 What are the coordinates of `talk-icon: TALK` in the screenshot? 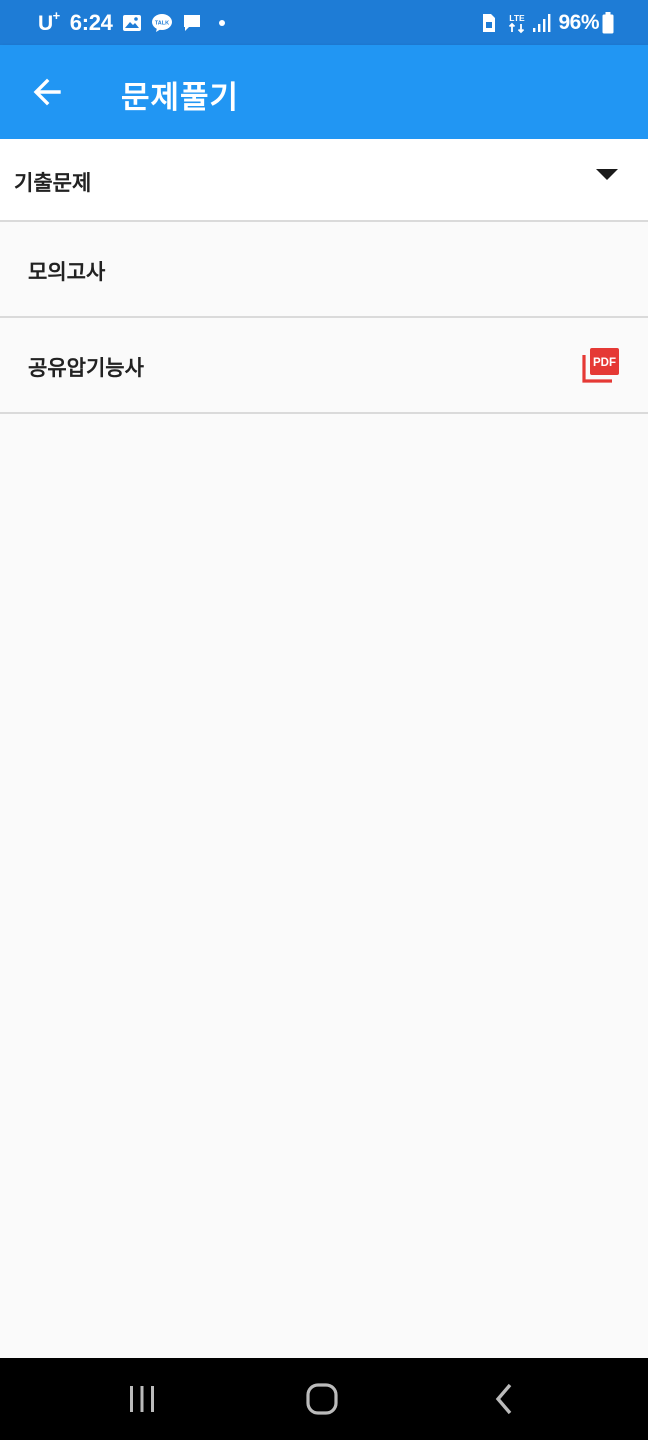 It's located at (162, 23).